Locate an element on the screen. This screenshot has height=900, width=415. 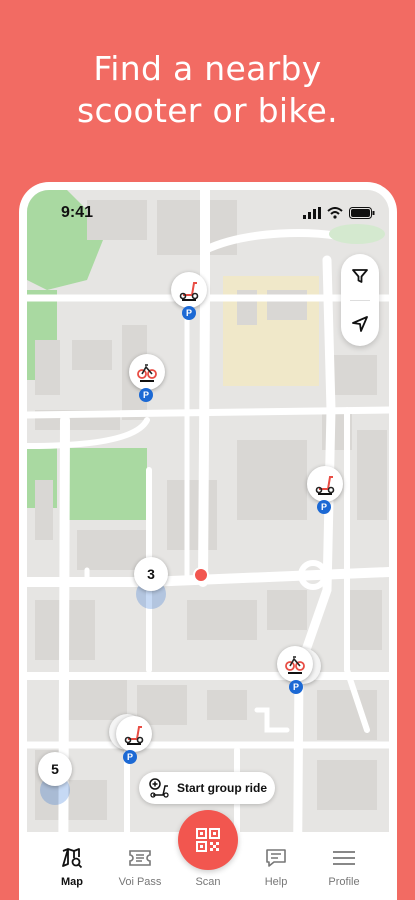
vehicle-cluster: 5 is located at coordinates (55, 769).